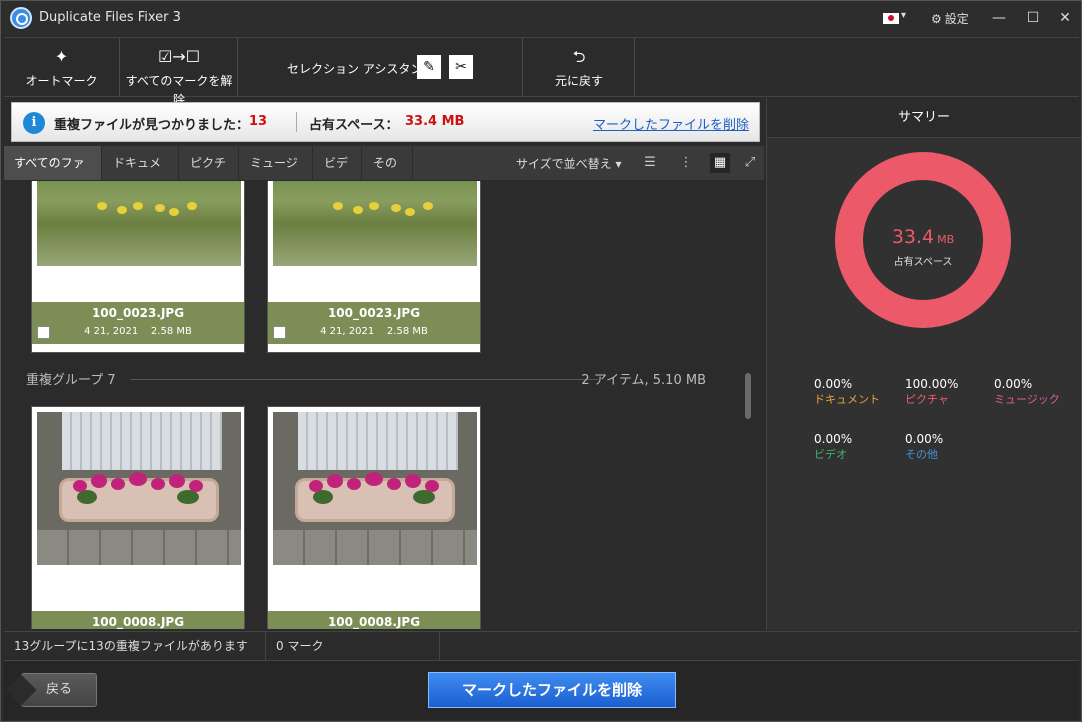 Image resolution: width=1082 pixels, height=722 pixels. I want to click on auto-mark-button: ✦ オートマーク, so click(62, 67).